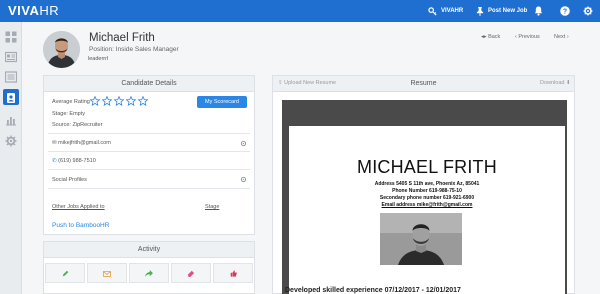 Image resolution: width=600 pixels, height=294 pixels. I want to click on post-new-job-label: Post New Job, so click(508, 11).